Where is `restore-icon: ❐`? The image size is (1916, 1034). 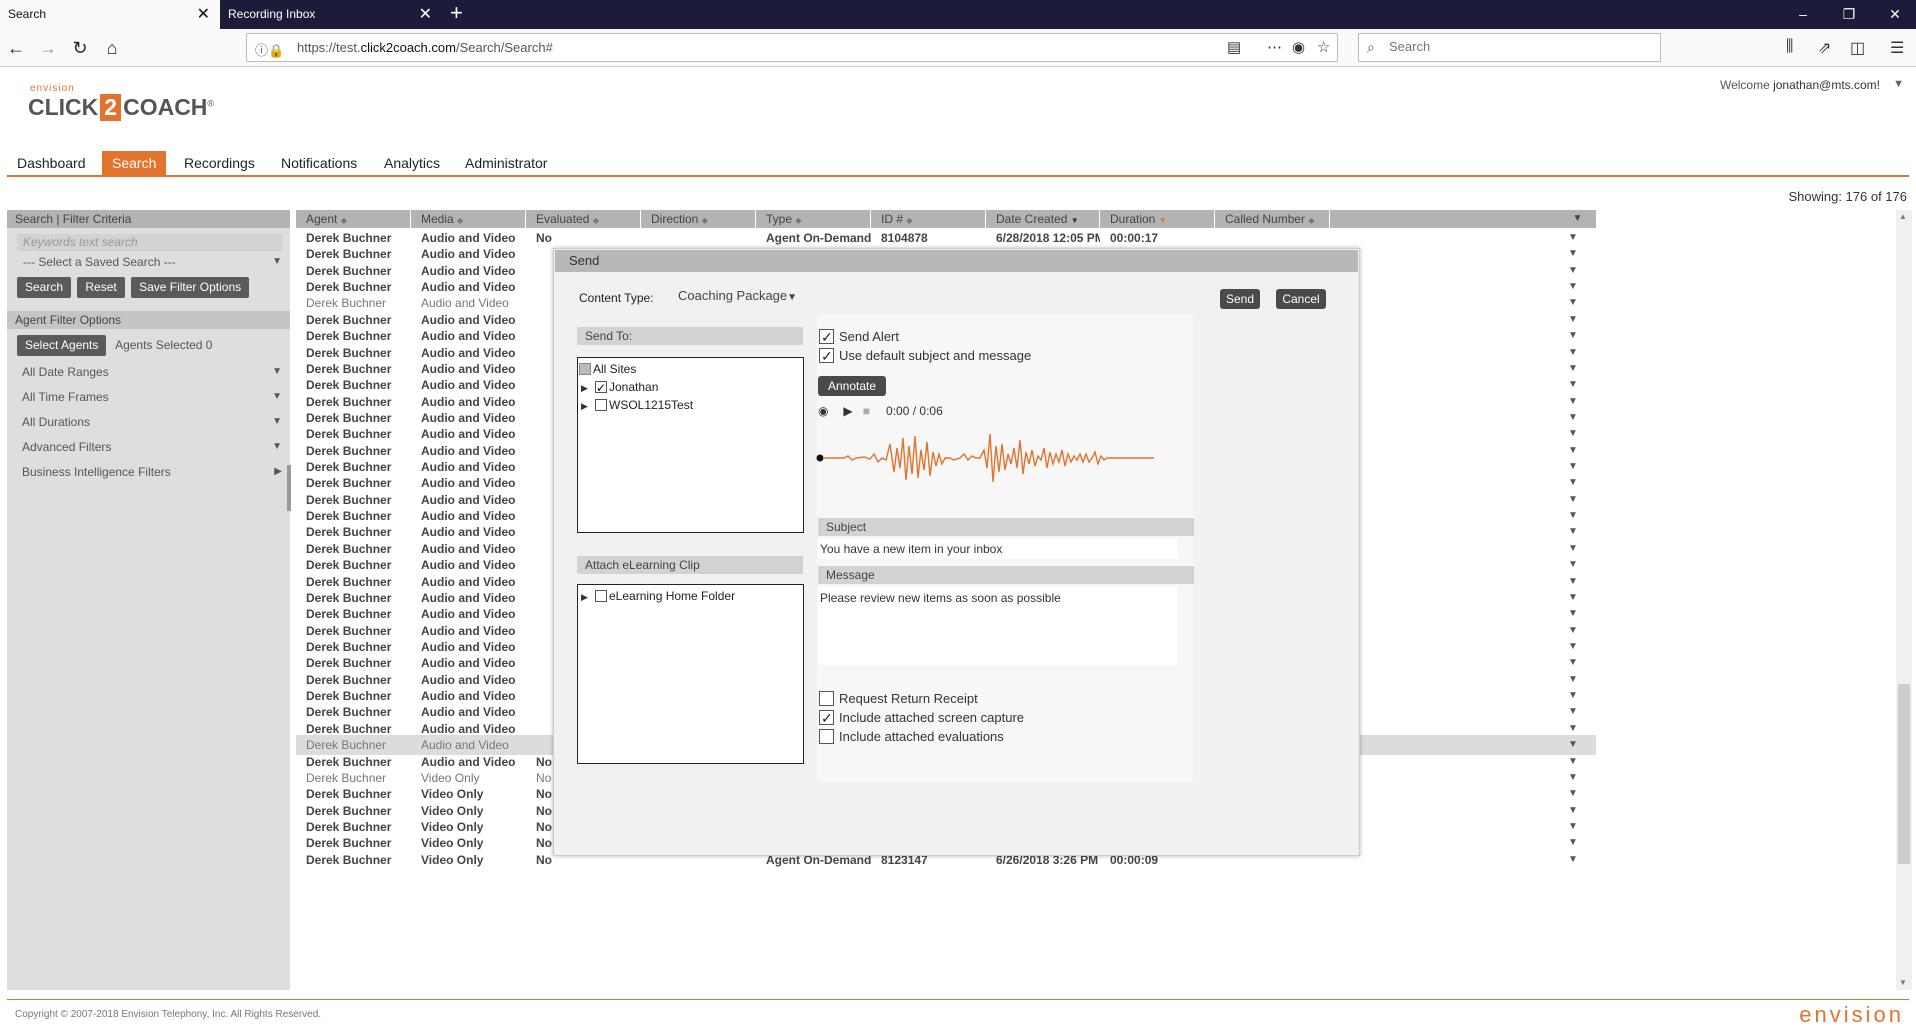
restore-icon: ❐ is located at coordinates (1849, 14).